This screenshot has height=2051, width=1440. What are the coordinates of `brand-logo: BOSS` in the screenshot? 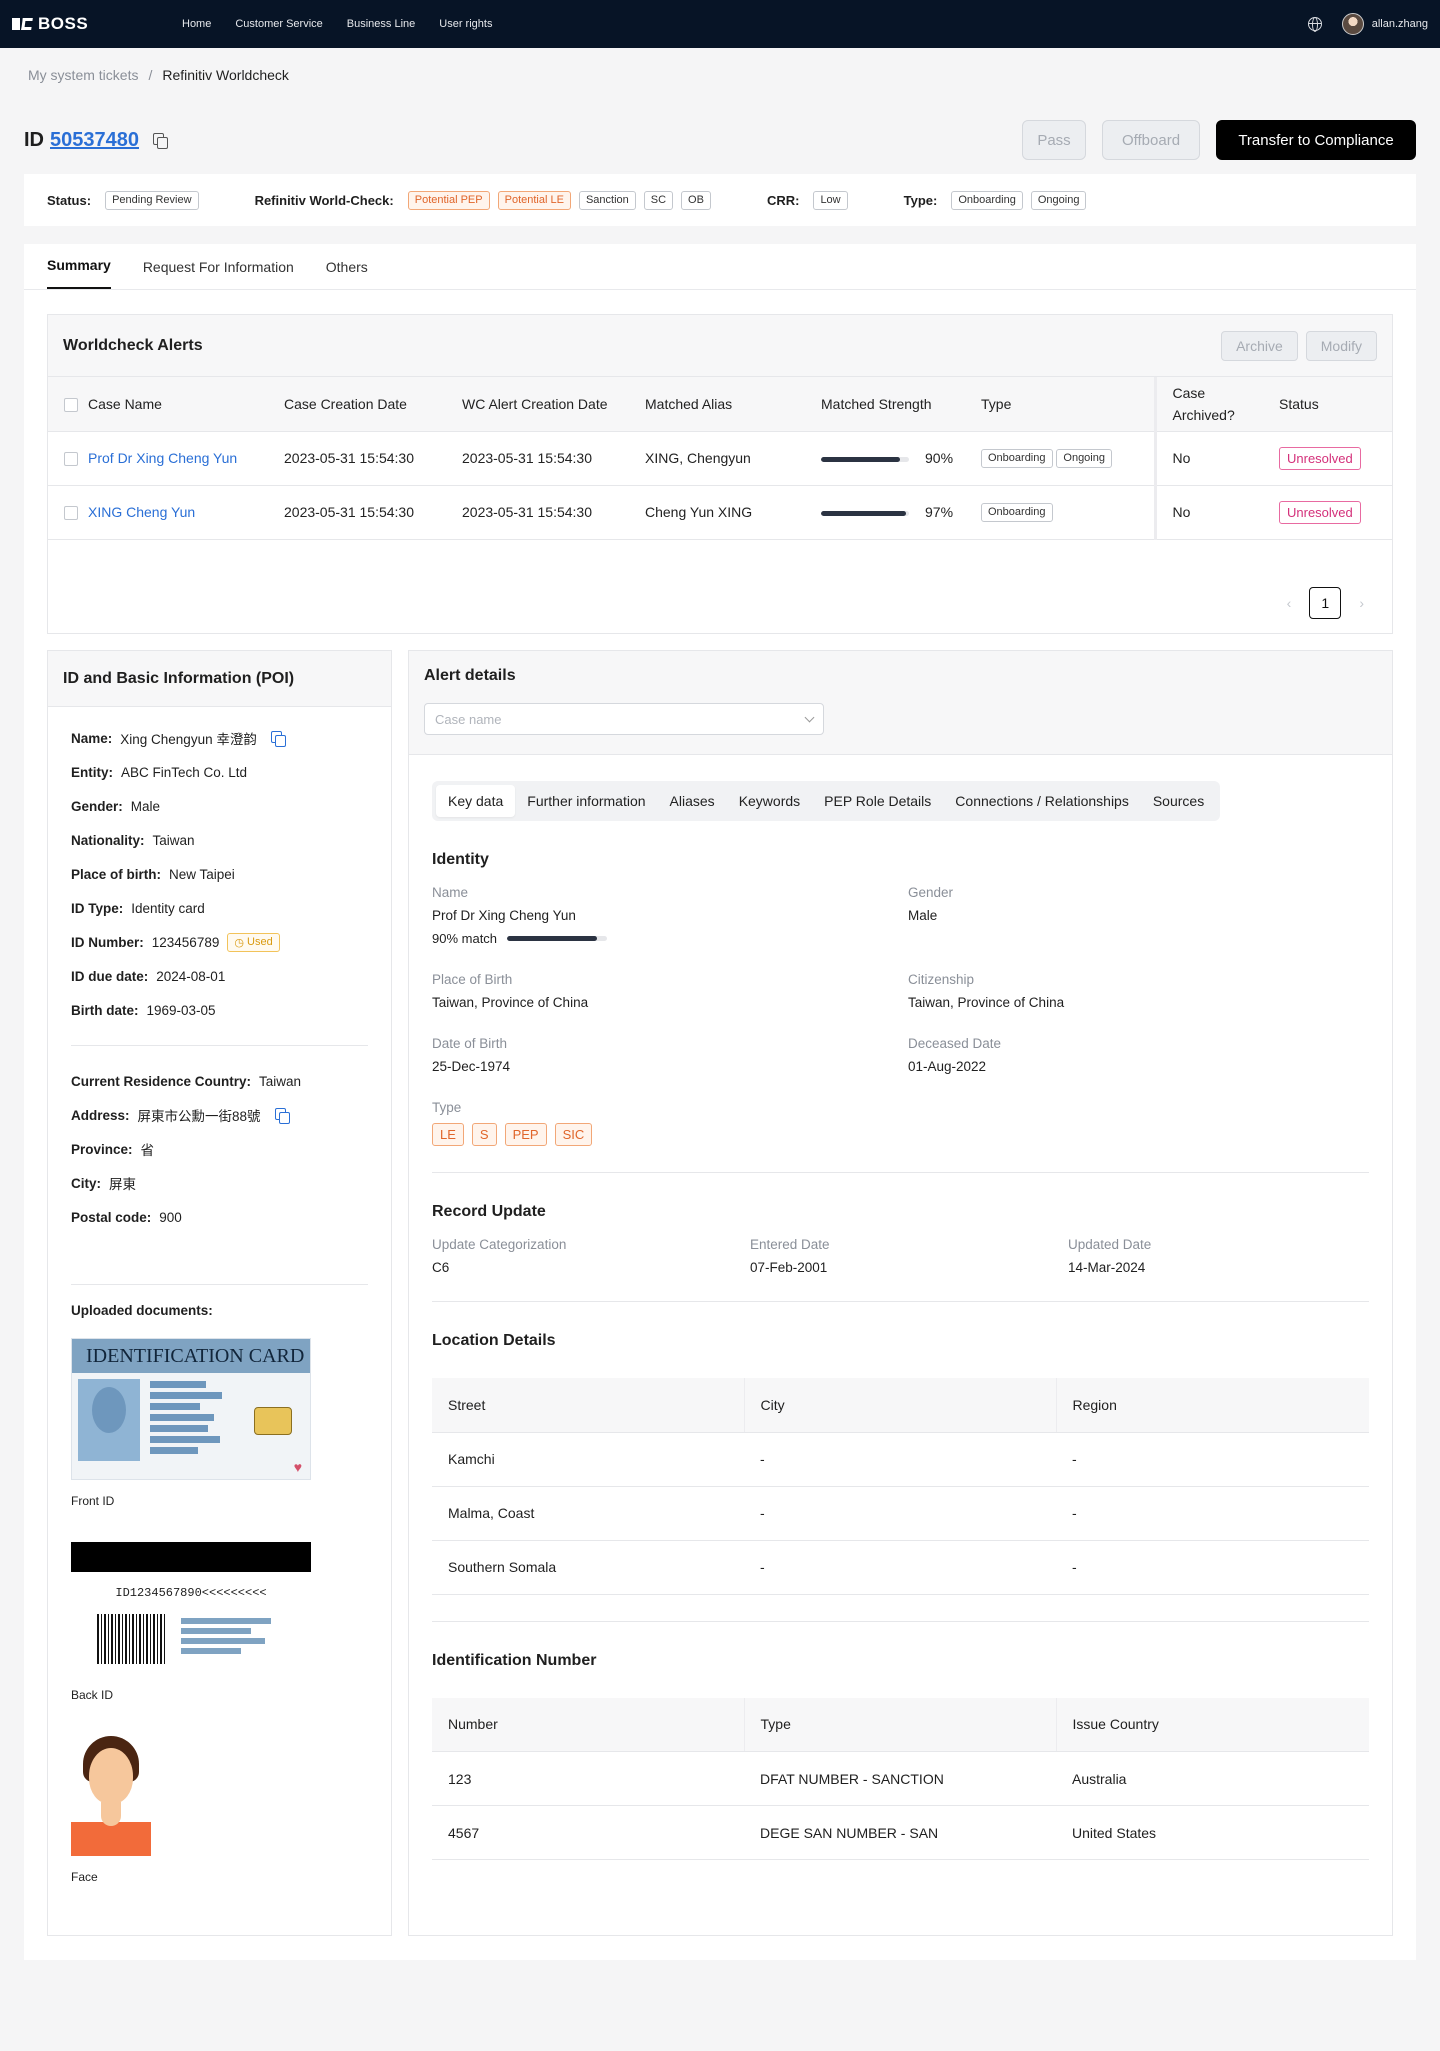 It's located at (97, 24).